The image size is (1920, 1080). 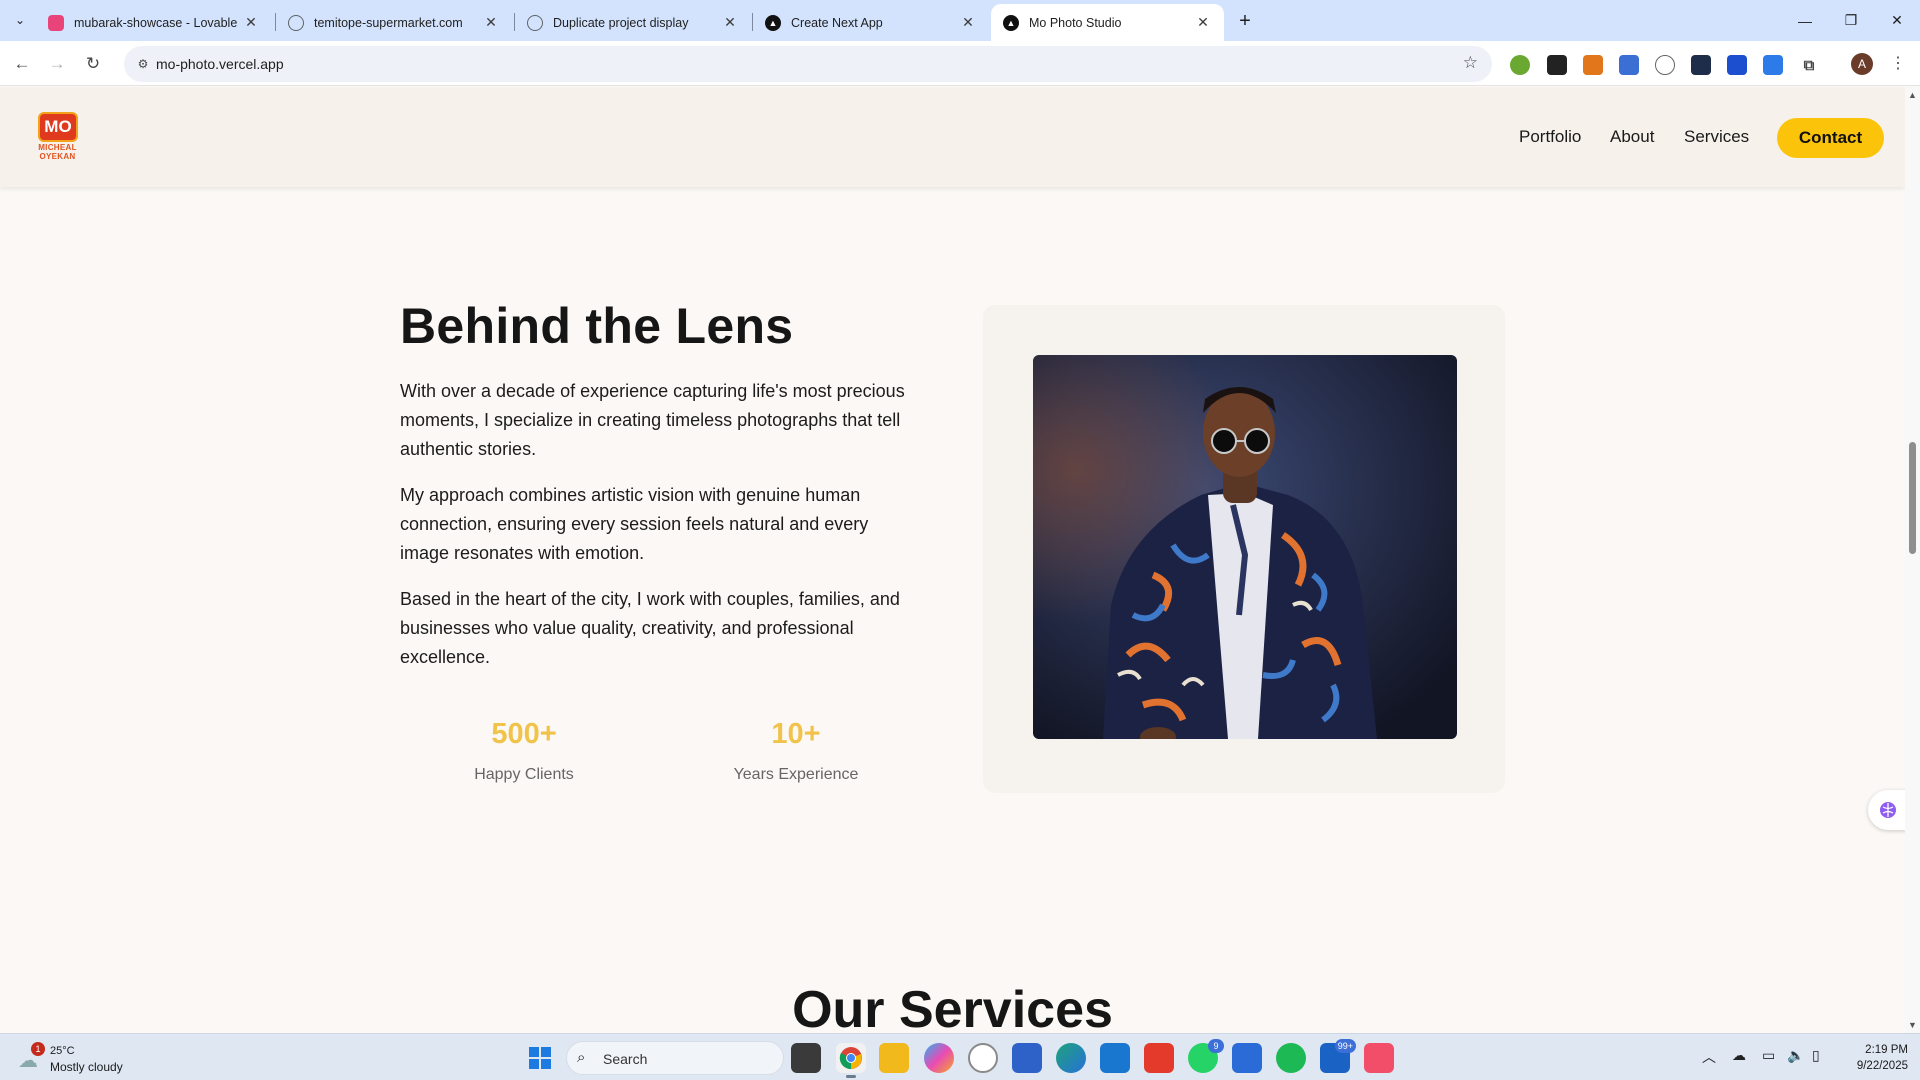 What do you see at coordinates (524, 774) in the screenshot?
I see `stat-clients-label: Happy Clients` at bounding box center [524, 774].